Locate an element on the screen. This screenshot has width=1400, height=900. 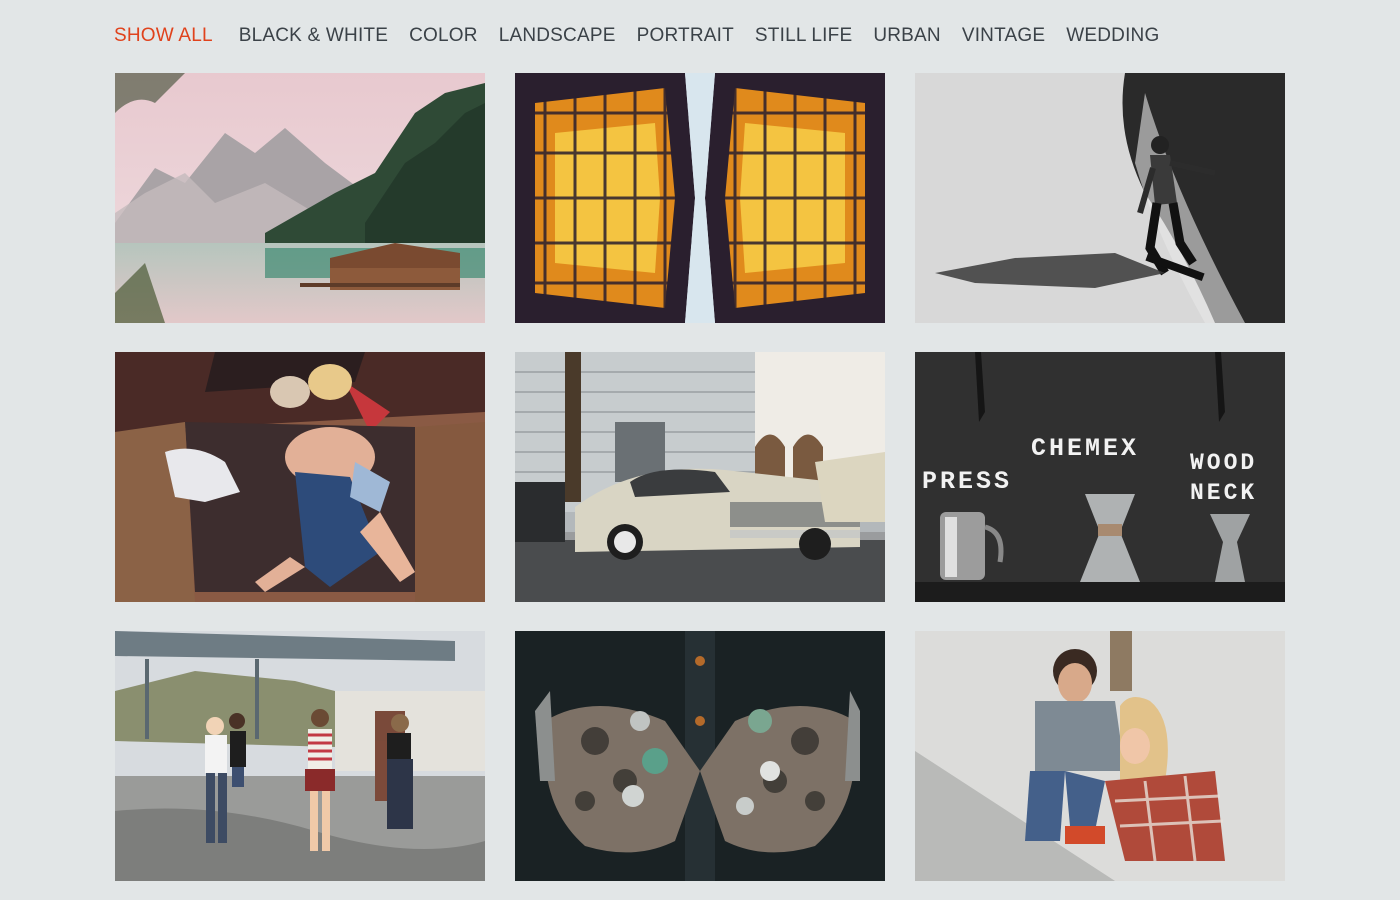
coffee-still-life-image: PRESS CHEMEX WOOD NECK is located at coordinates (1100, 477).